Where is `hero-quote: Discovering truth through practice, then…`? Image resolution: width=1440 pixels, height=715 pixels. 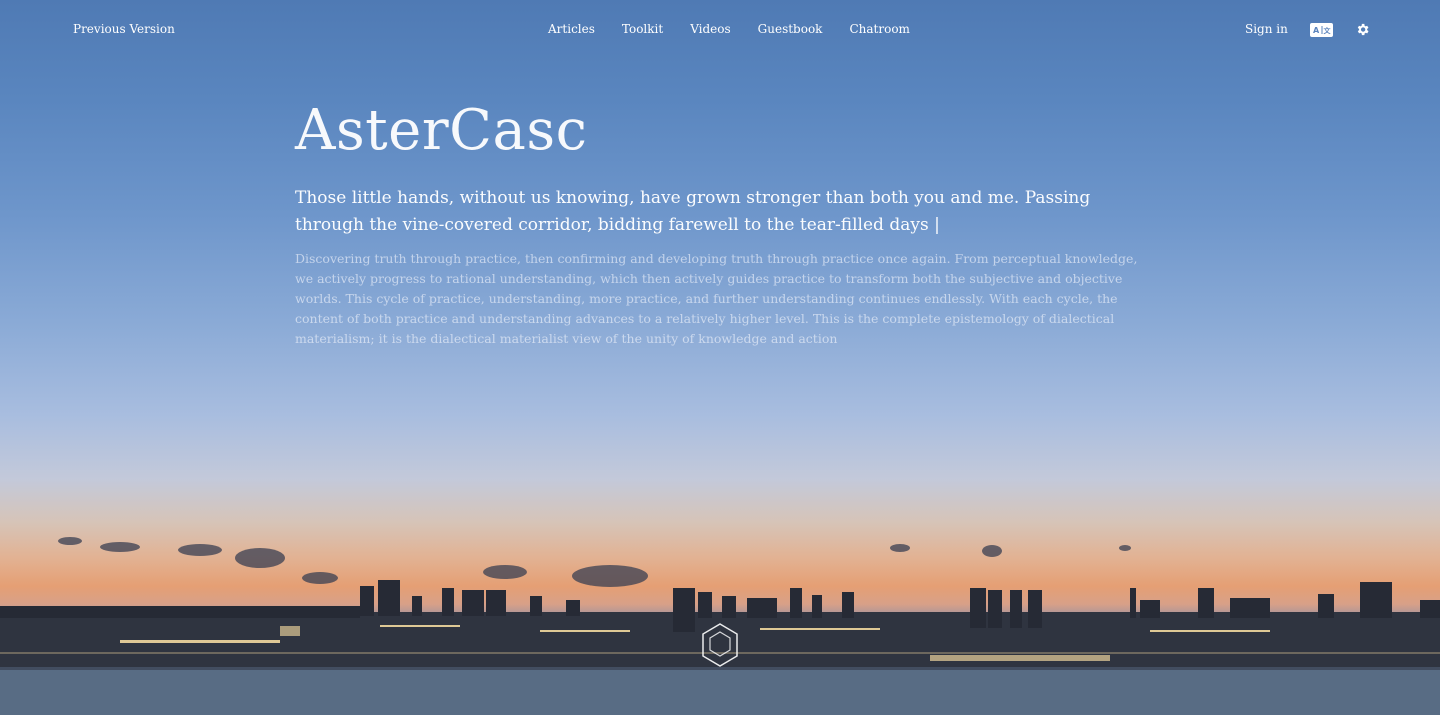
hero-quote: Discovering truth through practice, then… is located at coordinates (716, 298).